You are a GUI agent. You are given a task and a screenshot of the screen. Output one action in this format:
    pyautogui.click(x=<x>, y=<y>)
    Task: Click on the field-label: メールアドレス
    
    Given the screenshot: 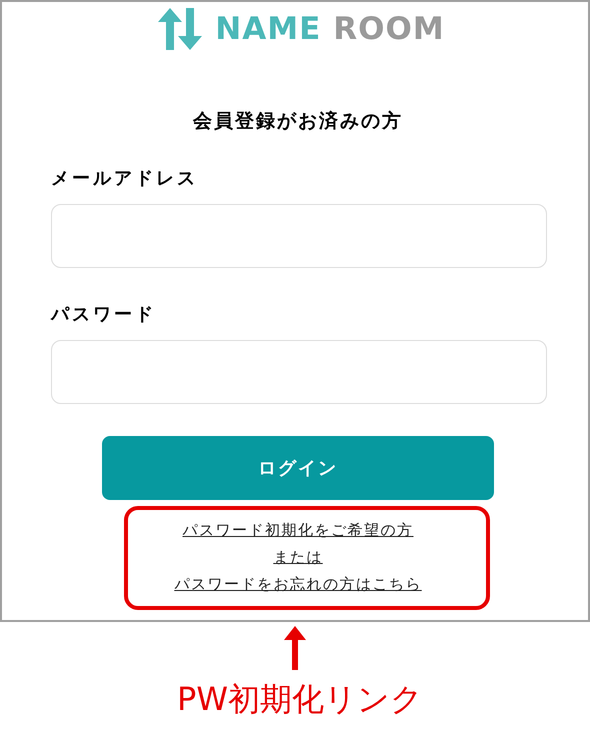 What is the action you would take?
    pyautogui.click(x=124, y=178)
    